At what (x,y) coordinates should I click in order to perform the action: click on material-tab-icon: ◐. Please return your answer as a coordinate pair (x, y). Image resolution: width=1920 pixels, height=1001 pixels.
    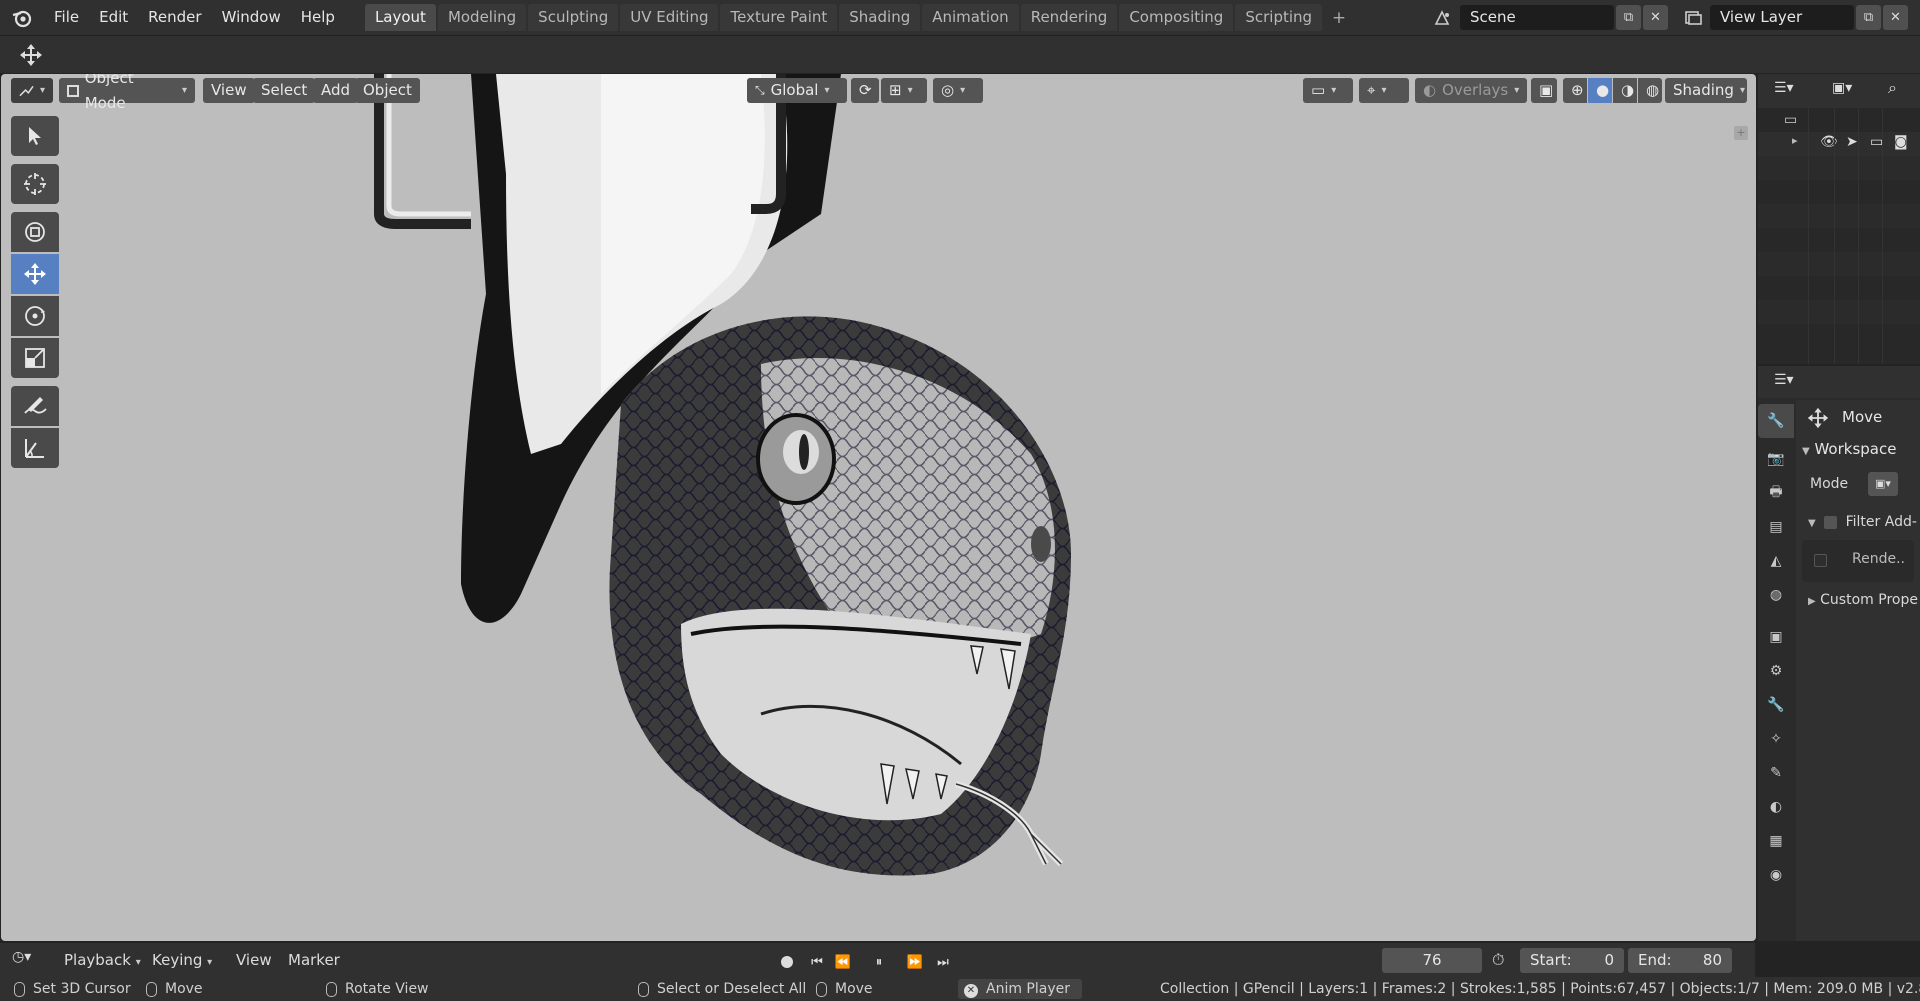
    Looking at the image, I should click on (1776, 807).